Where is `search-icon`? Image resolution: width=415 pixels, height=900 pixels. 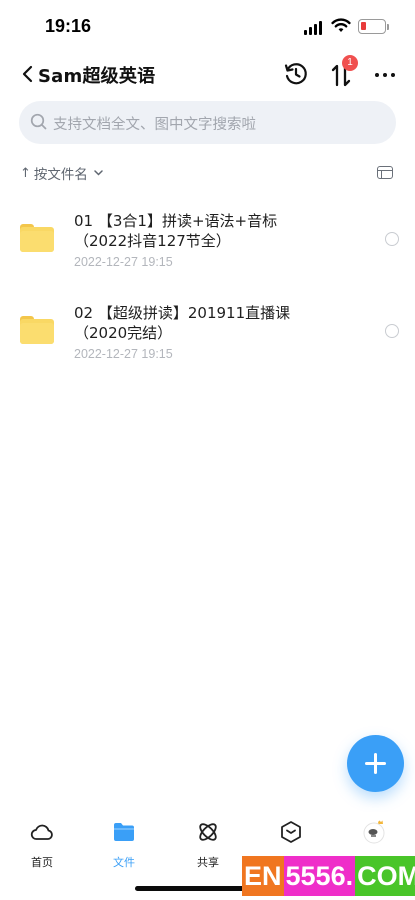 search-icon is located at coordinates (38, 121).